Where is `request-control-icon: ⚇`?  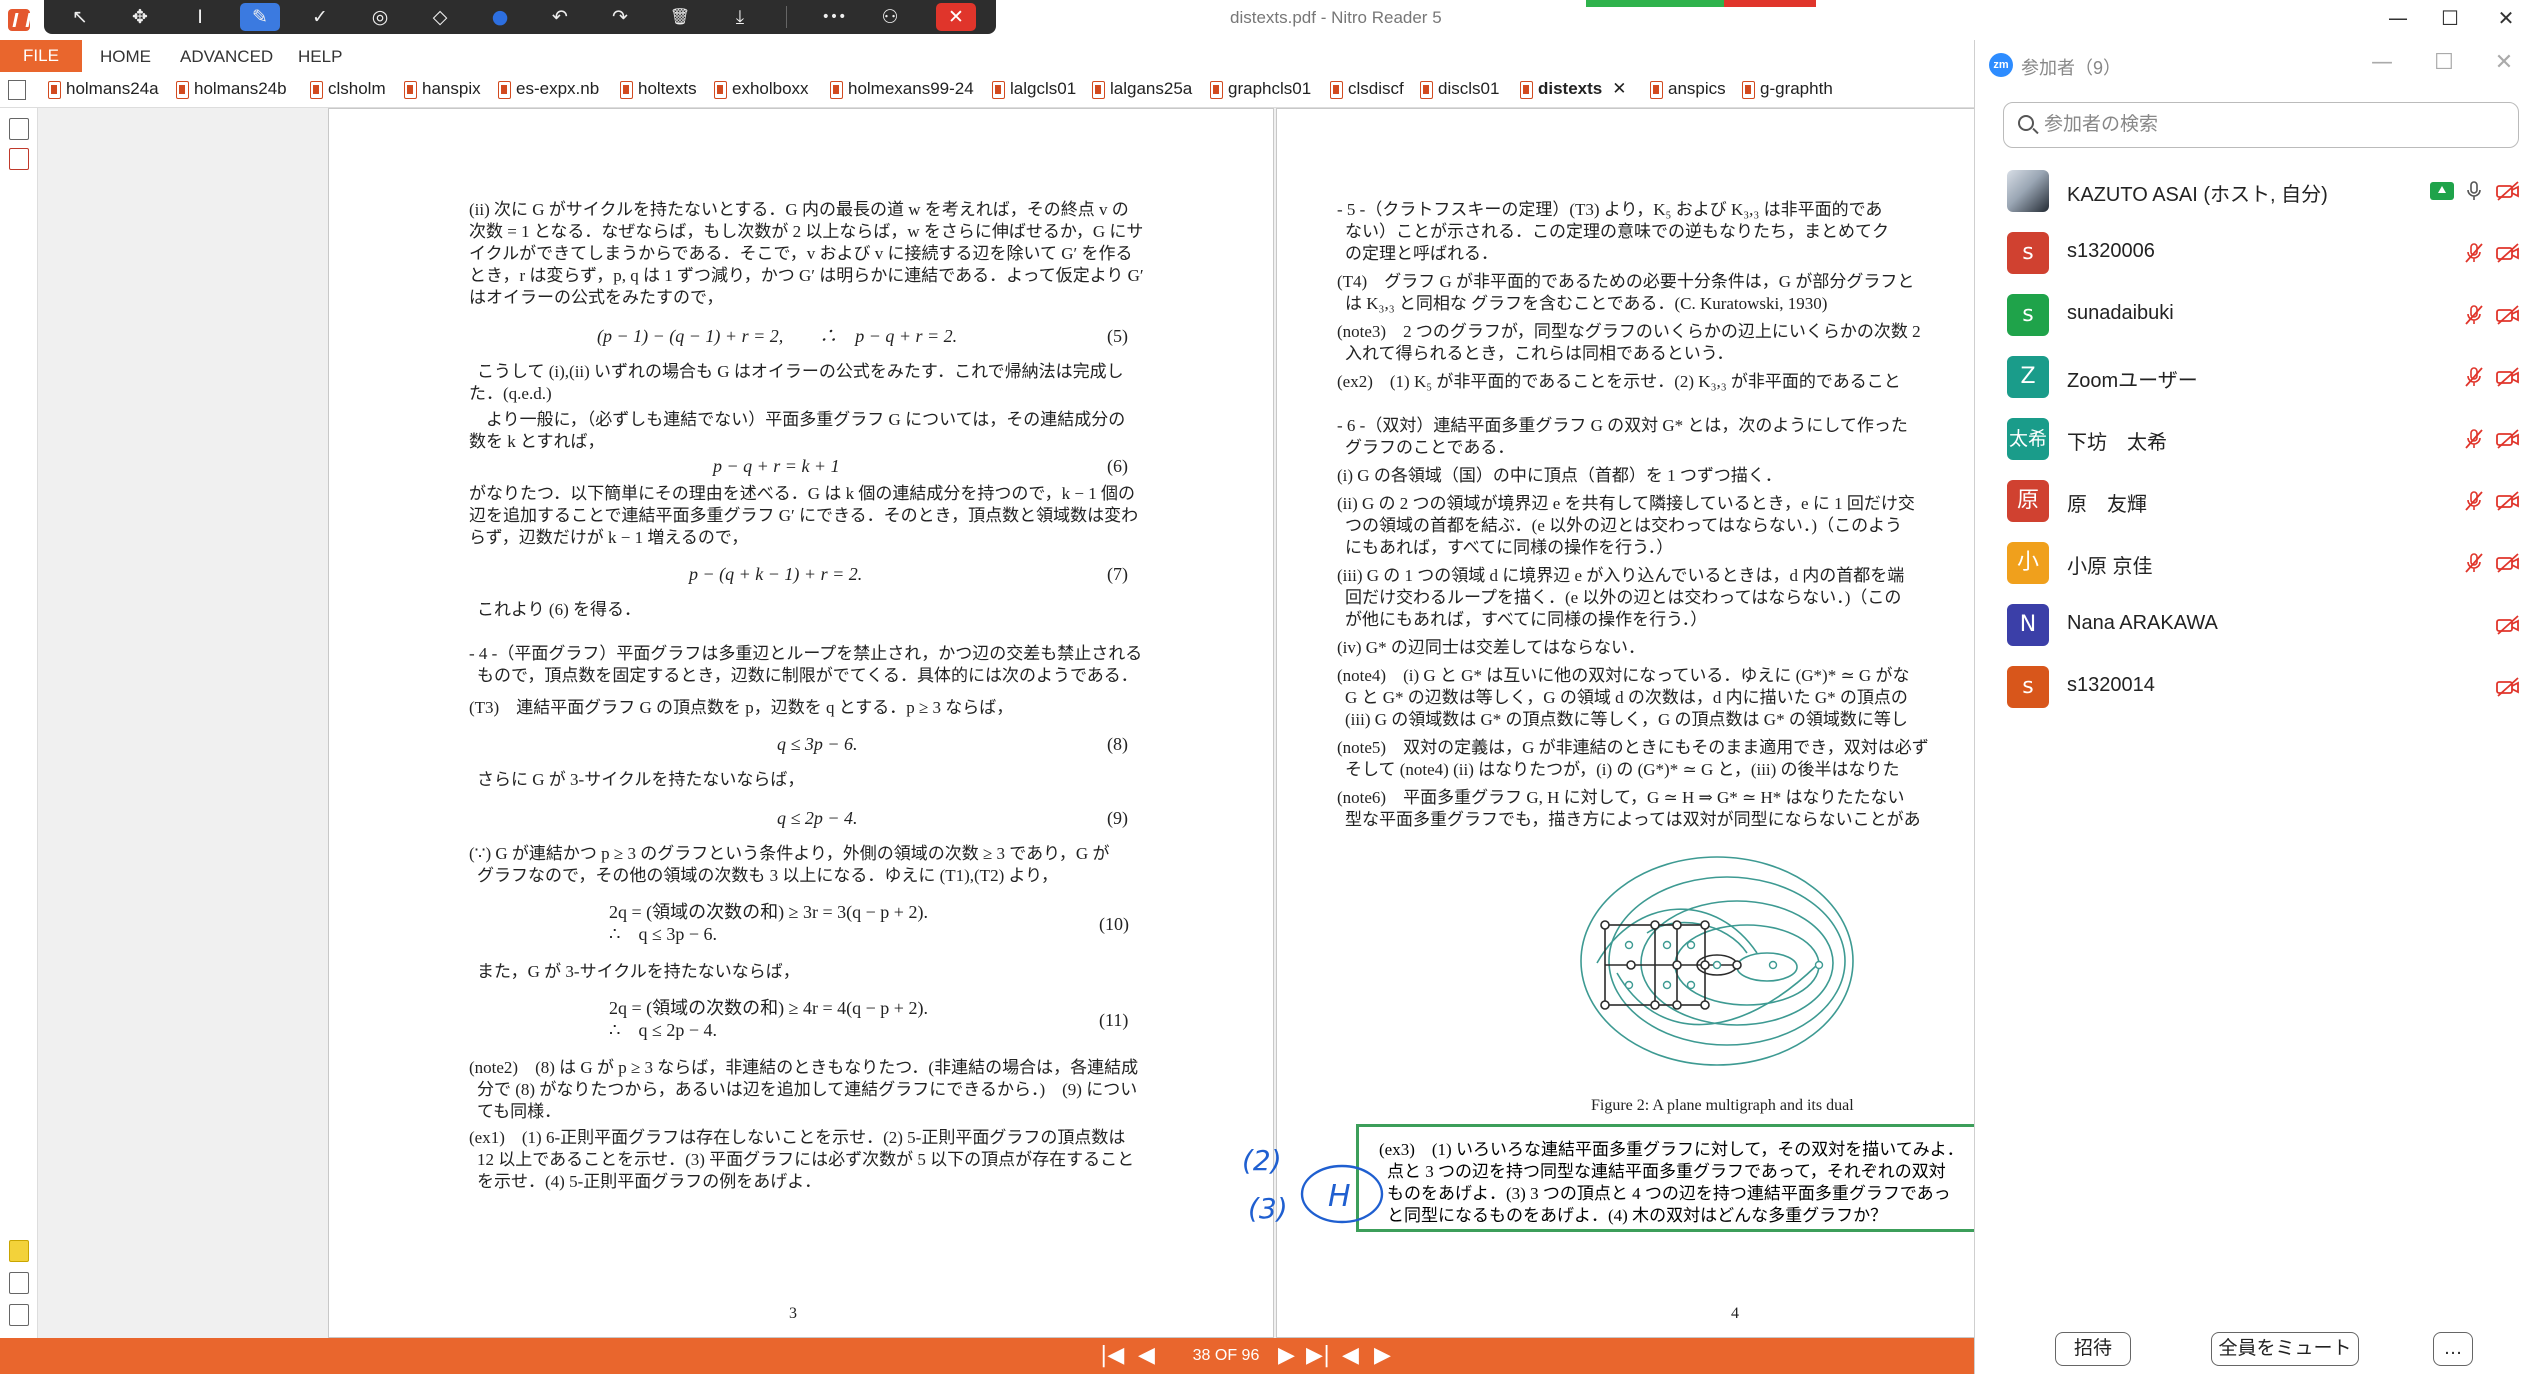 request-control-icon: ⚇ is located at coordinates (890, 17).